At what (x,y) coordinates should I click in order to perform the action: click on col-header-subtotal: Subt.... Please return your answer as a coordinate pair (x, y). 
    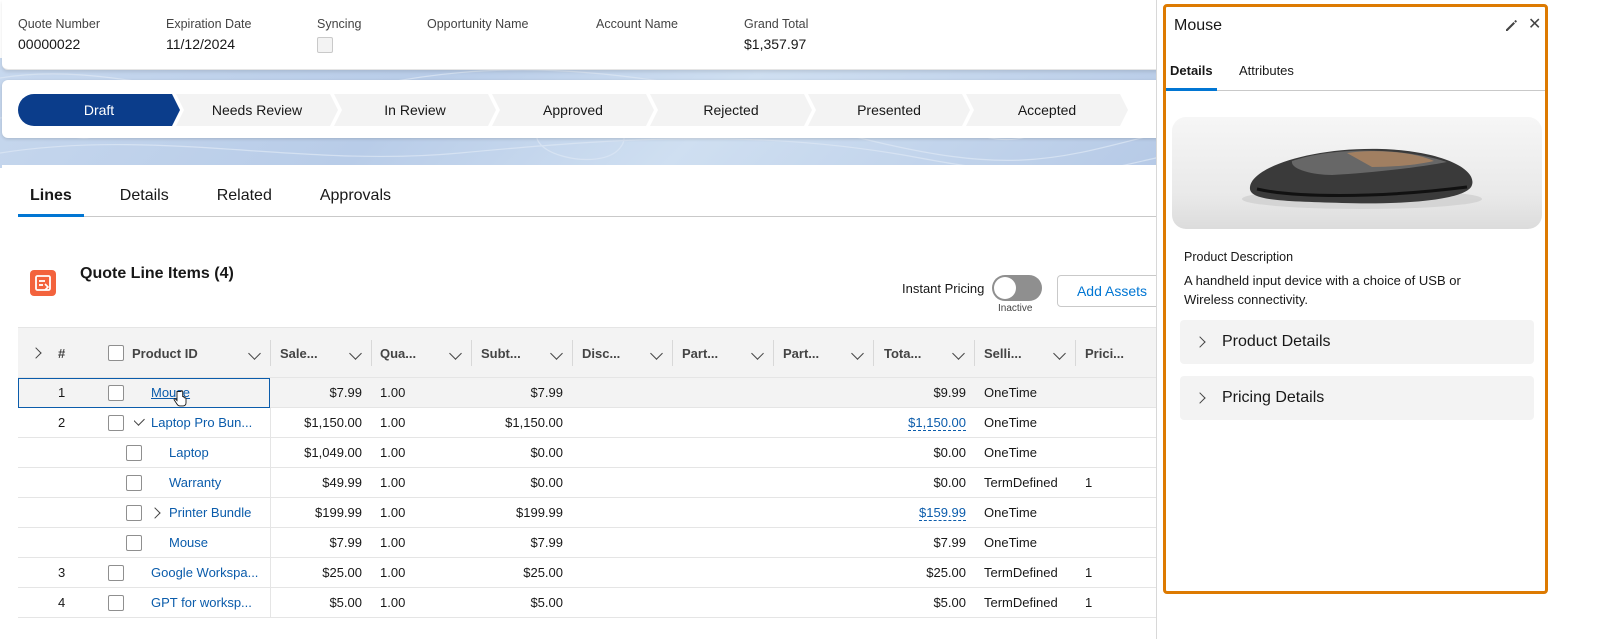
    Looking at the image, I should click on (501, 353).